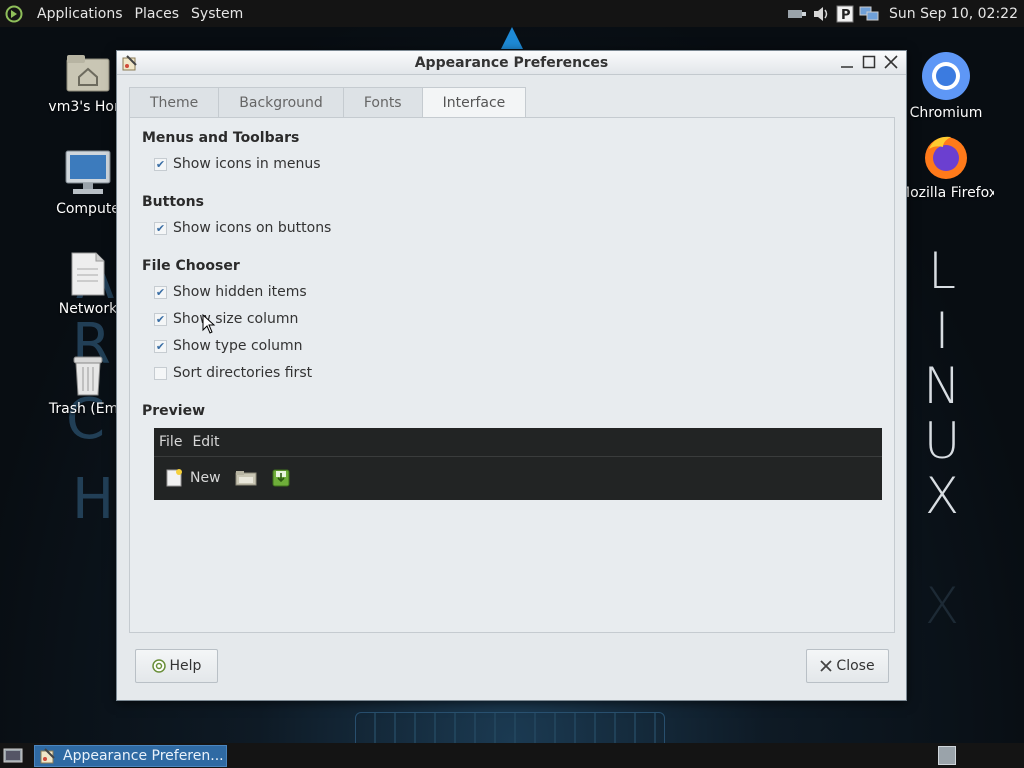 This screenshot has width=1024, height=768. Describe the element at coordinates (512, 38) in the screenshot. I see `arch-logo-peak` at that location.